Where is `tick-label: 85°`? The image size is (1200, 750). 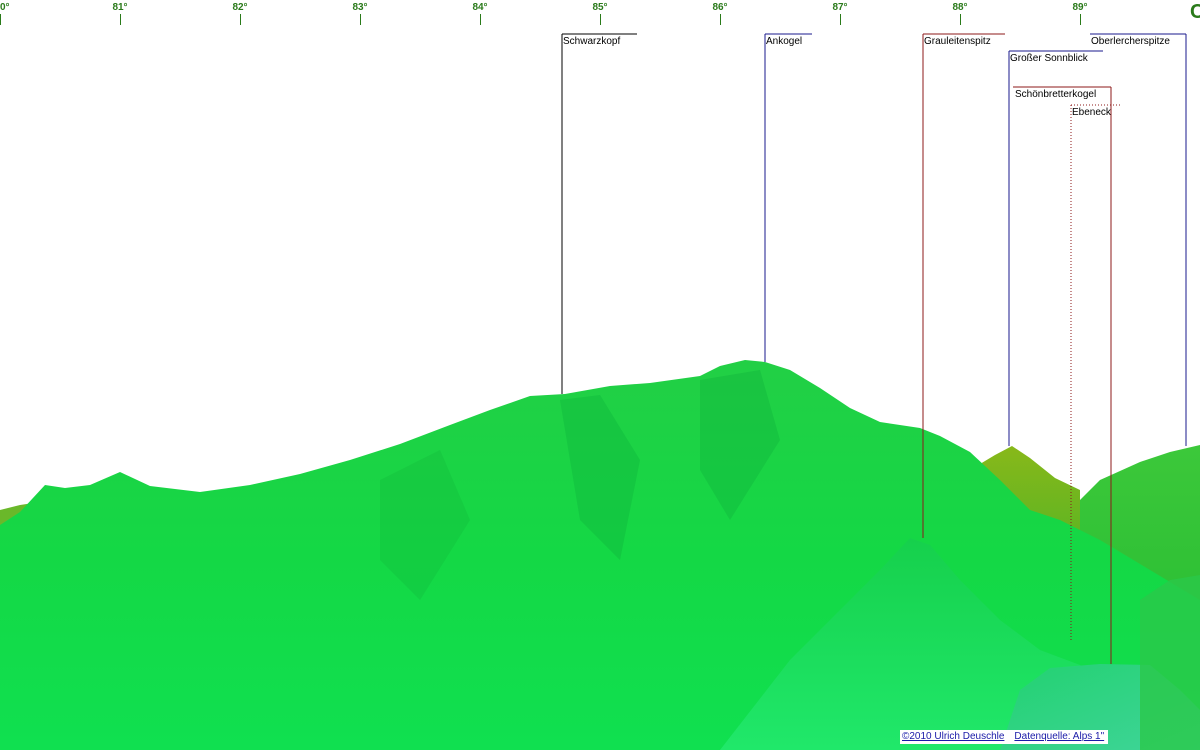 tick-label: 85° is located at coordinates (600, 7).